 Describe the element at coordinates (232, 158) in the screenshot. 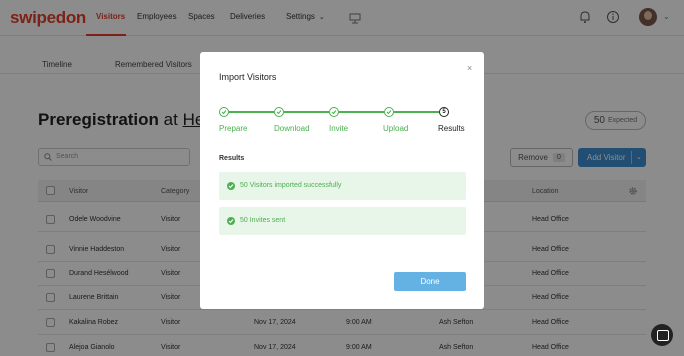

I see `results-heading: Results` at that location.